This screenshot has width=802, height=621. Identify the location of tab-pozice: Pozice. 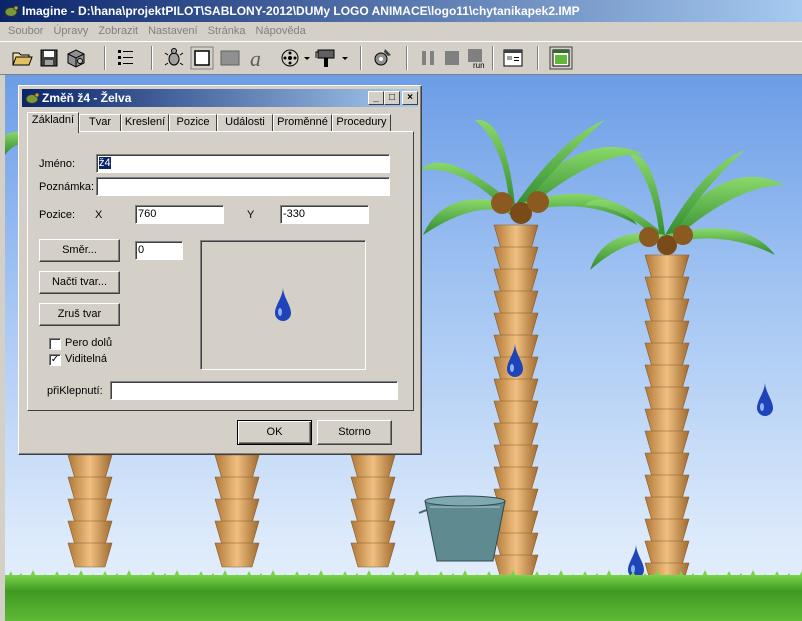
(193, 122).